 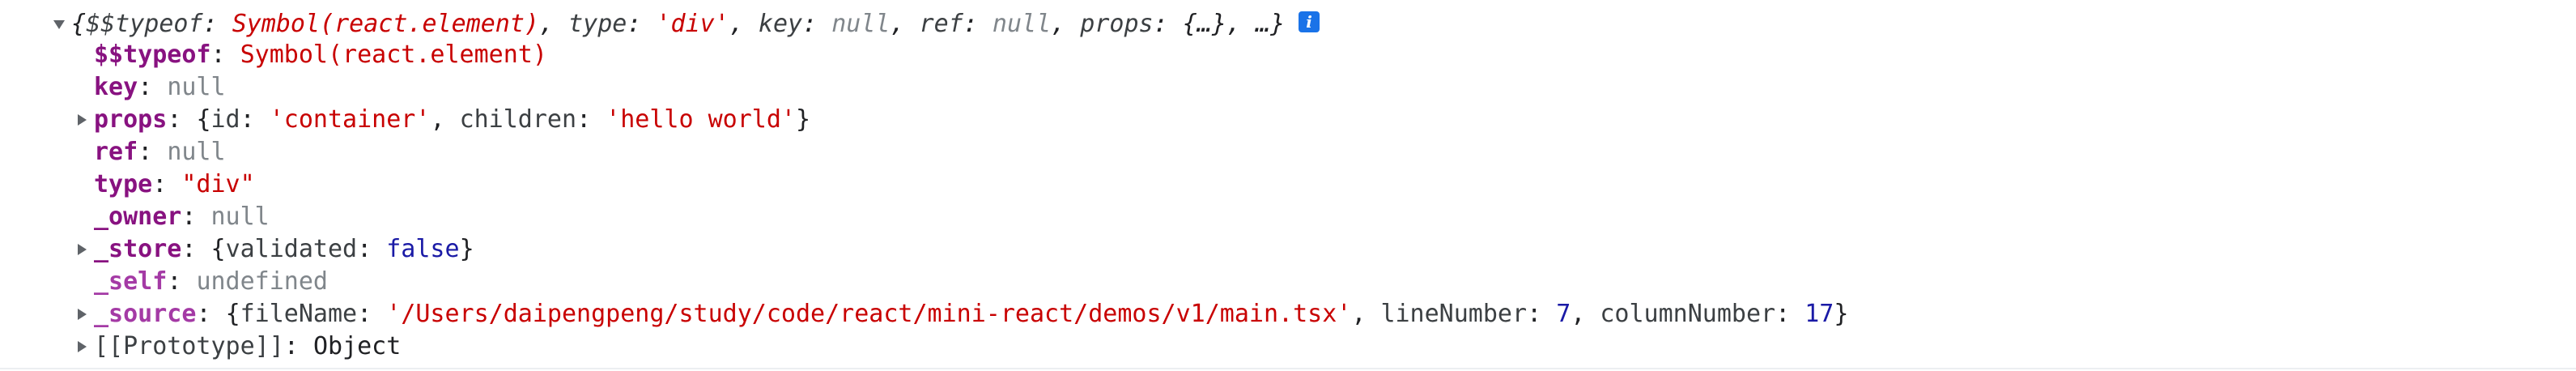 I want to click on property-key: key, so click(x=116, y=87).